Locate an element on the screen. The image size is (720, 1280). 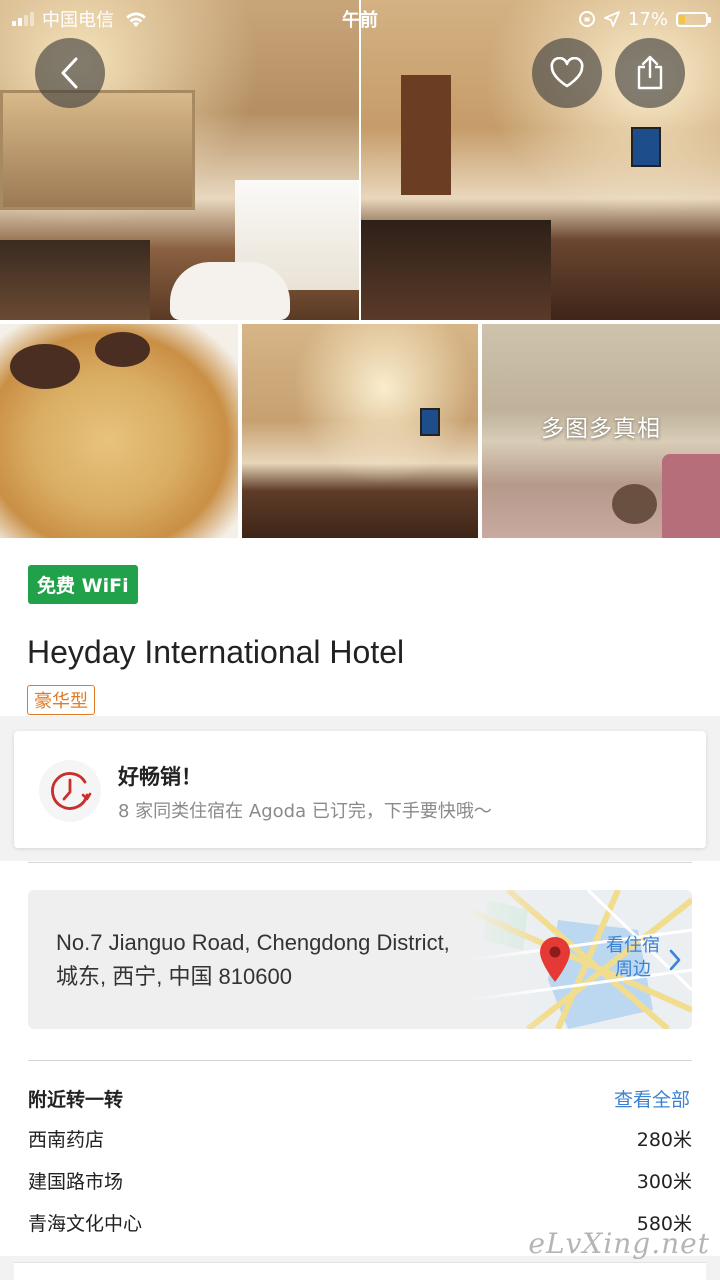
map-pin-icon is located at coordinates (555, 959).